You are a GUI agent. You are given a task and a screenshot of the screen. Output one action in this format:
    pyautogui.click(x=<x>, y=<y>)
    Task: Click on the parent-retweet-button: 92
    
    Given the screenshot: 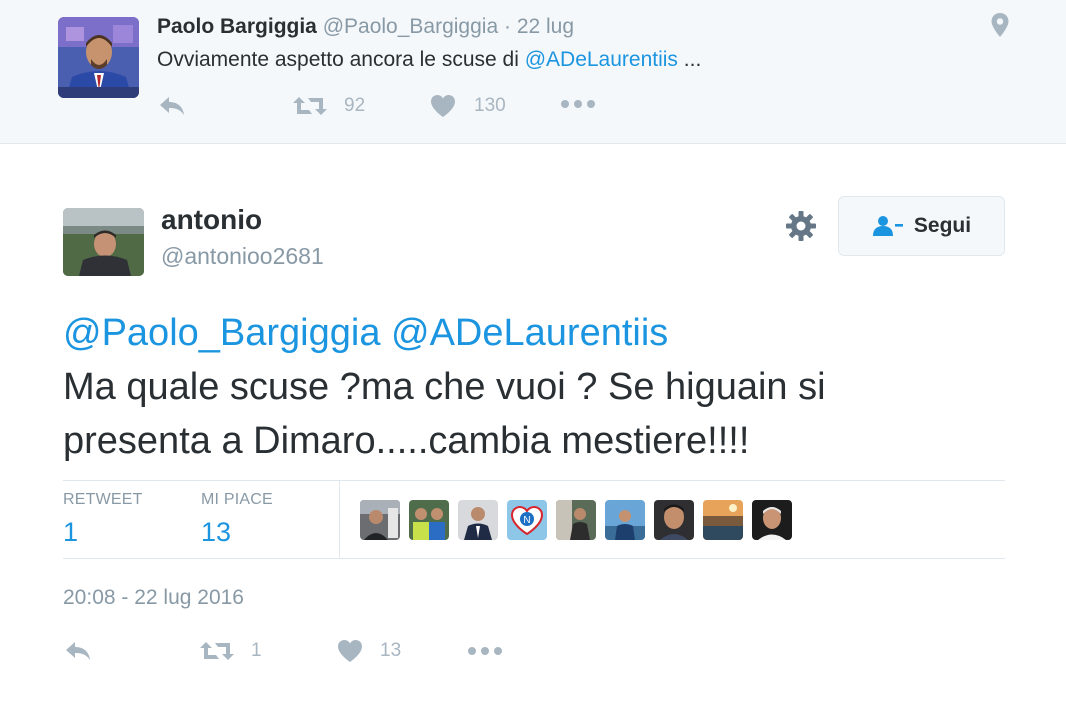 What is the action you would take?
    pyautogui.click(x=328, y=106)
    